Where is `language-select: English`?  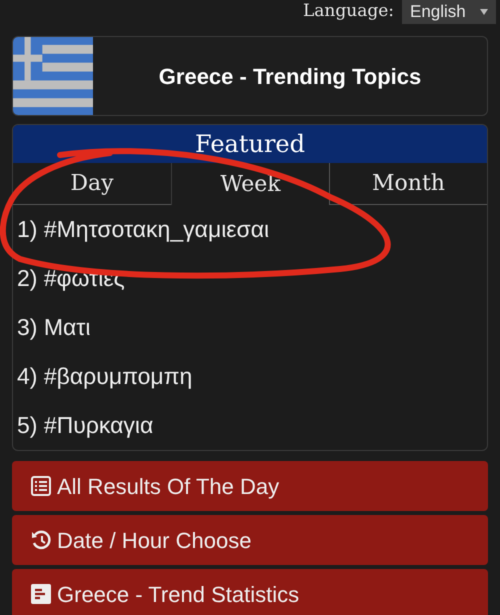
language-select: English is located at coordinates (449, 12).